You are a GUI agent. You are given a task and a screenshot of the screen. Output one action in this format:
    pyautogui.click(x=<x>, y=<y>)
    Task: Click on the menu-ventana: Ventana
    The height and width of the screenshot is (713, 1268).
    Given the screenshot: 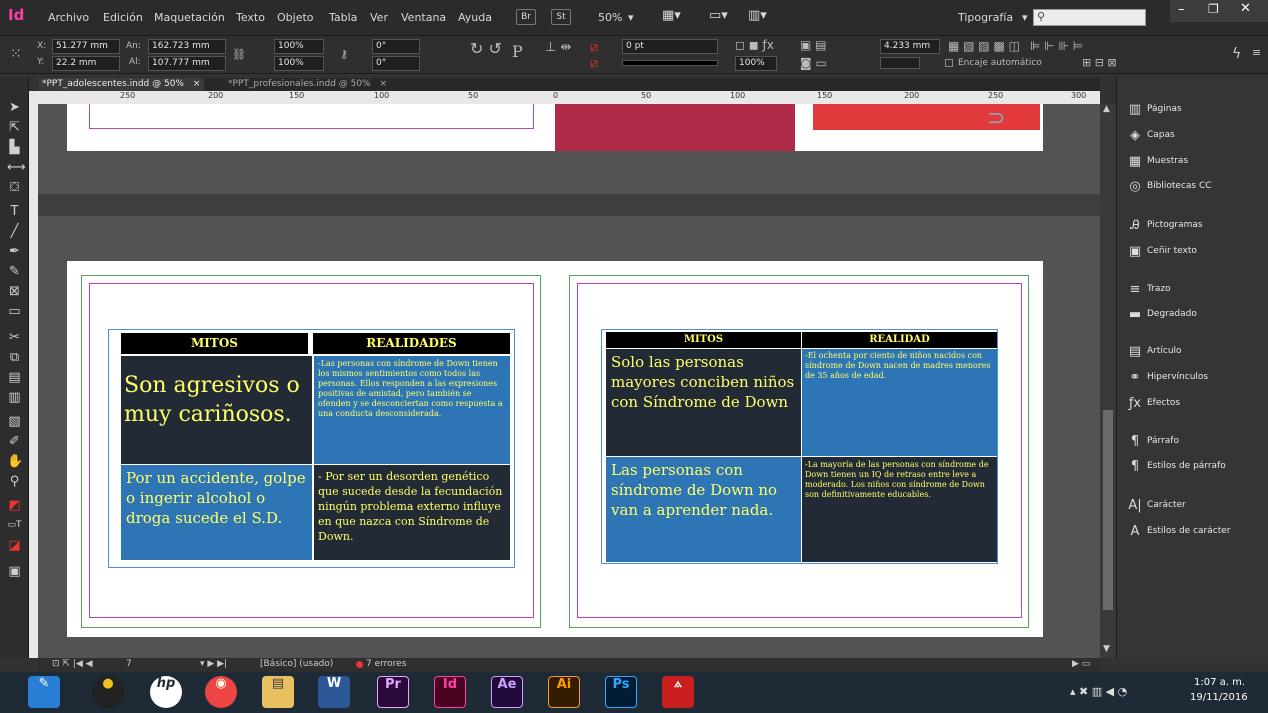 What is the action you would take?
    pyautogui.click(x=423, y=17)
    